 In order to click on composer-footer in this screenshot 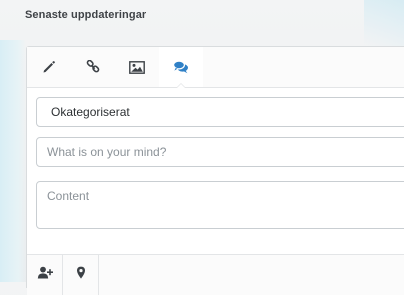, I will do `click(215, 274)`.